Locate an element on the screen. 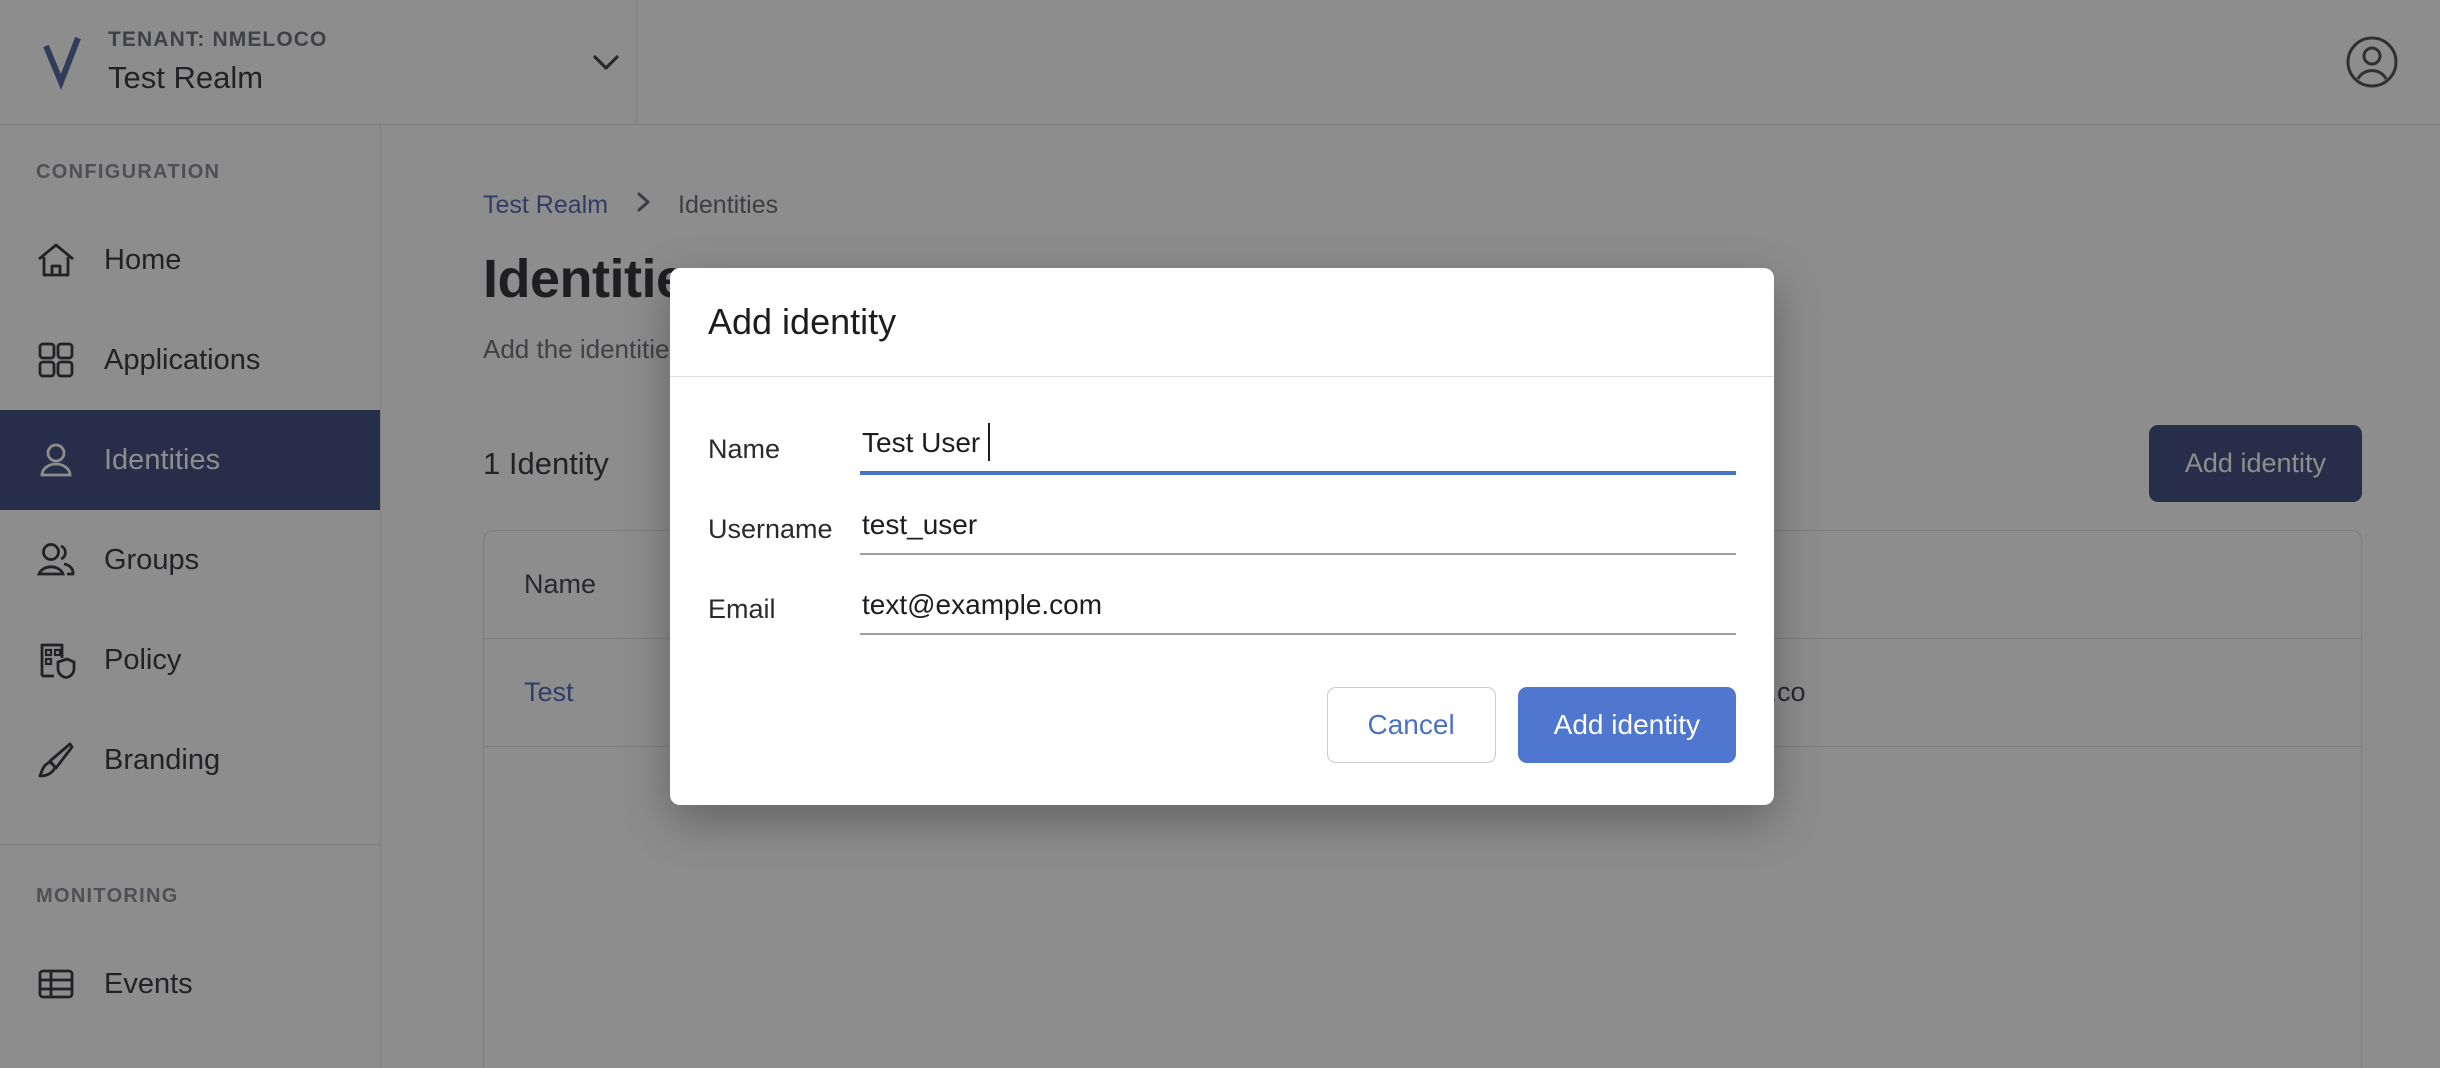 Image resolution: width=2440 pixels, height=1068 pixels. submit-add-identity-button: Add identity is located at coordinates (1626, 725).